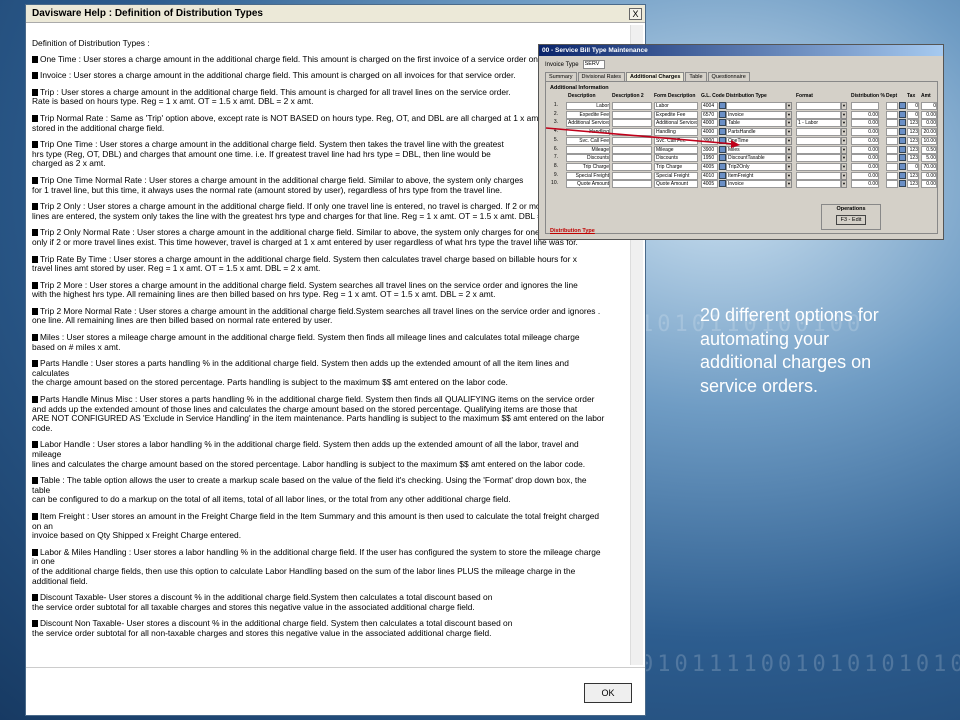 This screenshot has height=720, width=960. I want to click on tab-divisional-rates: Divisional Rates, so click(601, 76).